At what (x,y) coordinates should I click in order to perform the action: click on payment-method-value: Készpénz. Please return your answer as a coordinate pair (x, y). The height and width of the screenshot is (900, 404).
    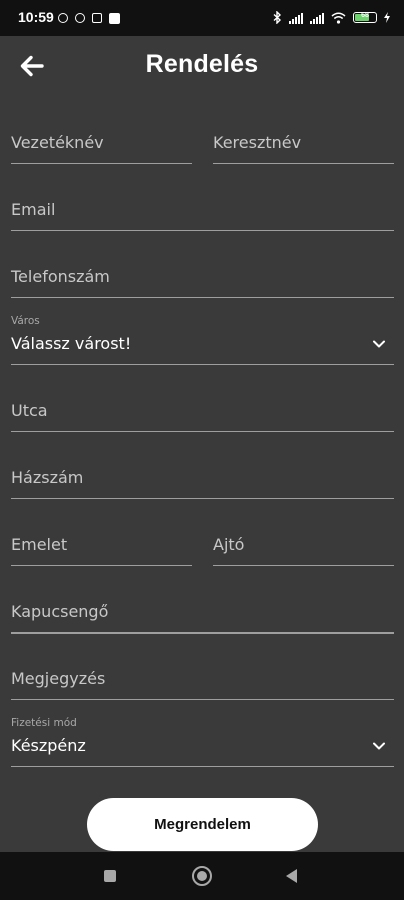
    Looking at the image, I should click on (48, 745).